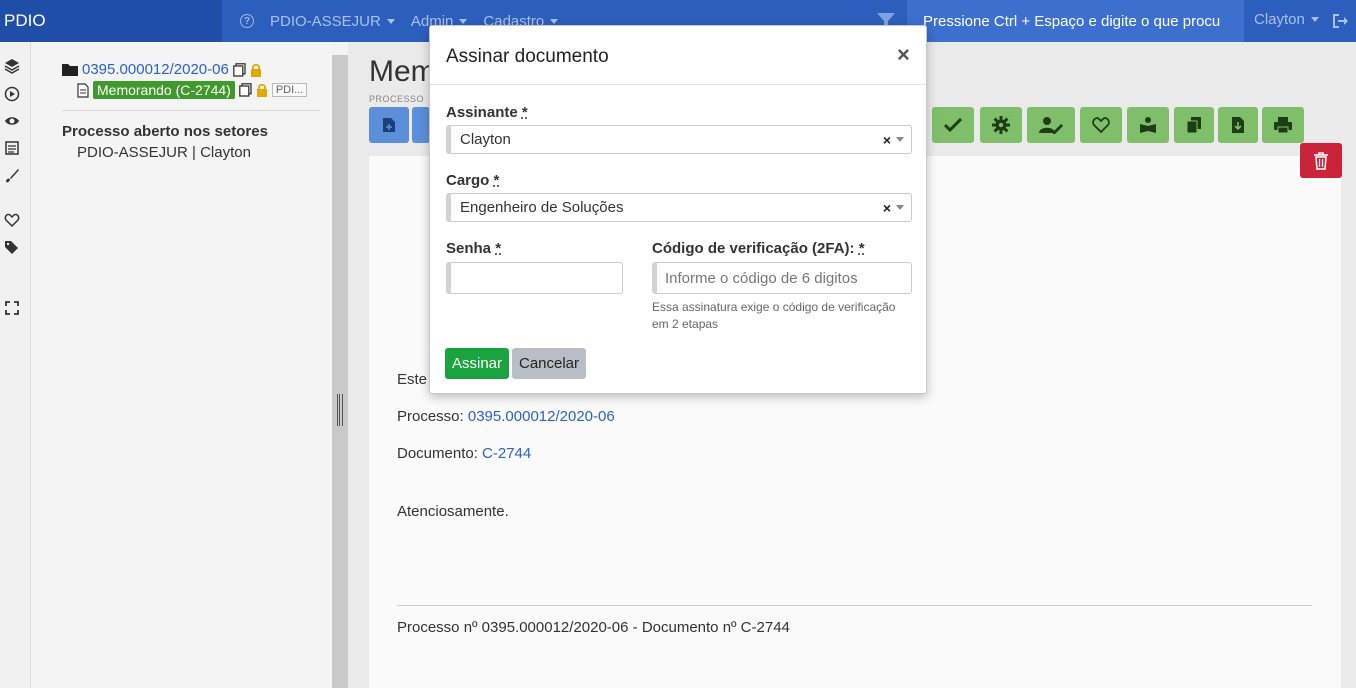 The image size is (1356, 688). Describe the element at coordinates (468, 180) in the screenshot. I see `role-label-text: Cargo` at that location.